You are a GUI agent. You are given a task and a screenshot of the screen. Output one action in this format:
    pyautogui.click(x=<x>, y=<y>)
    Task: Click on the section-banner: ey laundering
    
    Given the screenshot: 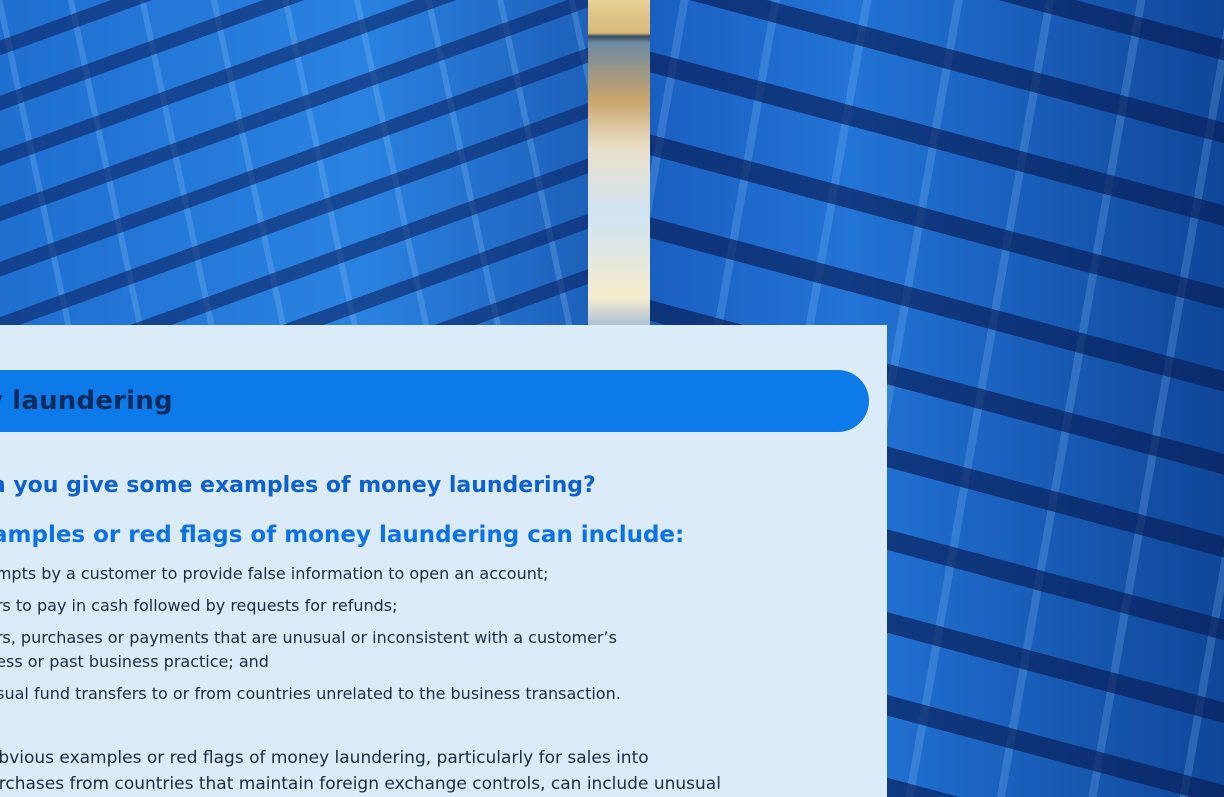 What is the action you would take?
    pyautogui.click(x=434, y=401)
    